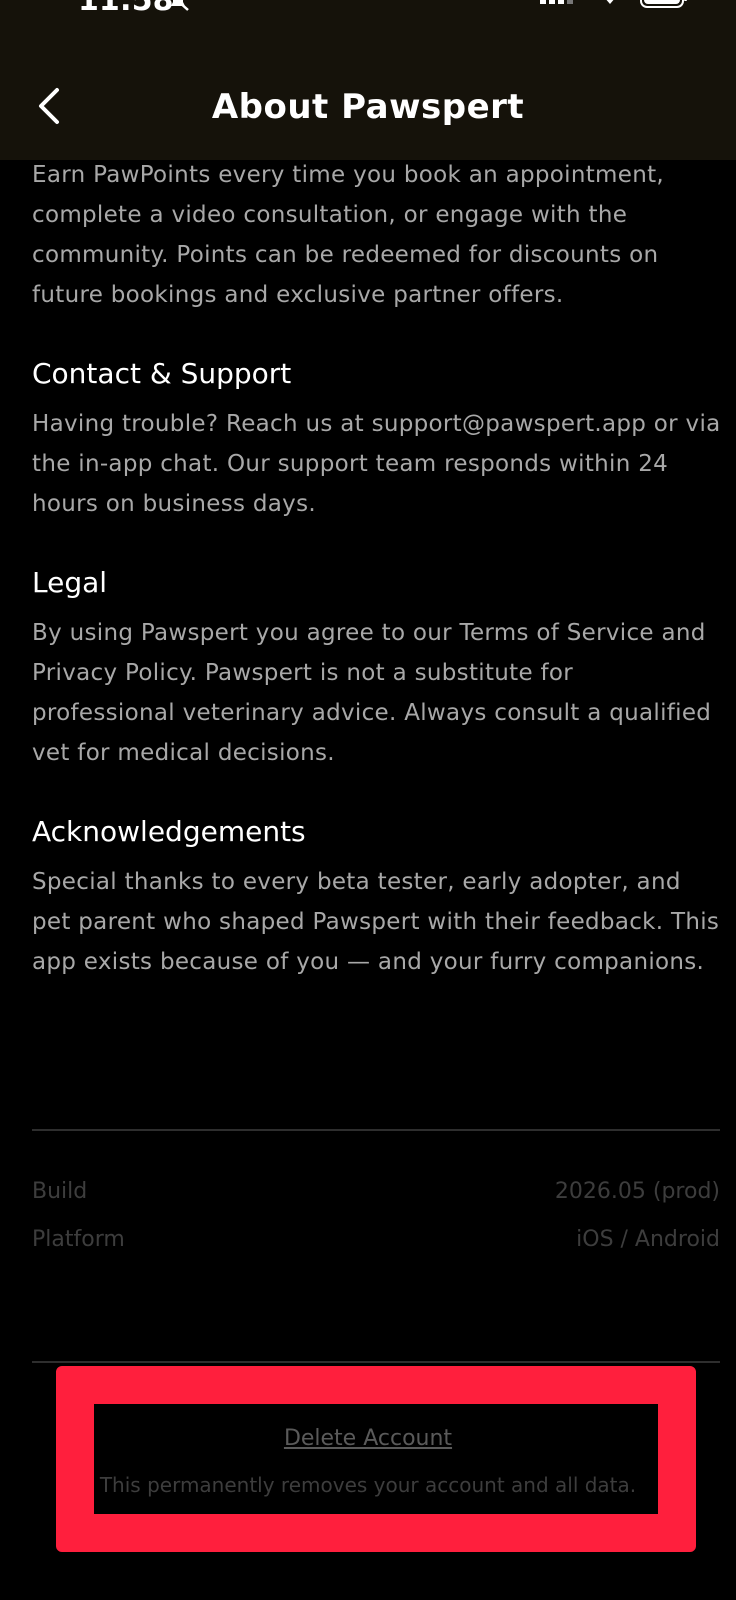 The width and height of the screenshot is (736, 1600). I want to click on delete-account-link: Delete Account, so click(368, 1439).